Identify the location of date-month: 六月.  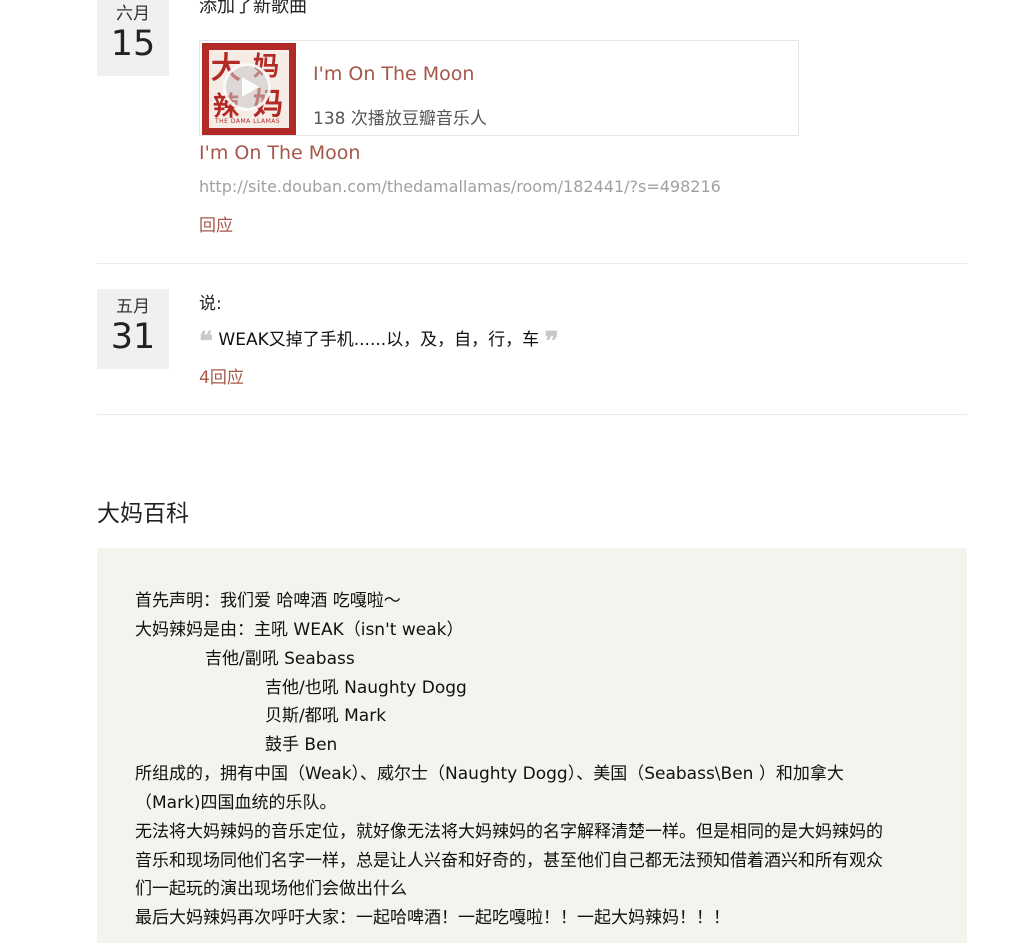
(133, 14).